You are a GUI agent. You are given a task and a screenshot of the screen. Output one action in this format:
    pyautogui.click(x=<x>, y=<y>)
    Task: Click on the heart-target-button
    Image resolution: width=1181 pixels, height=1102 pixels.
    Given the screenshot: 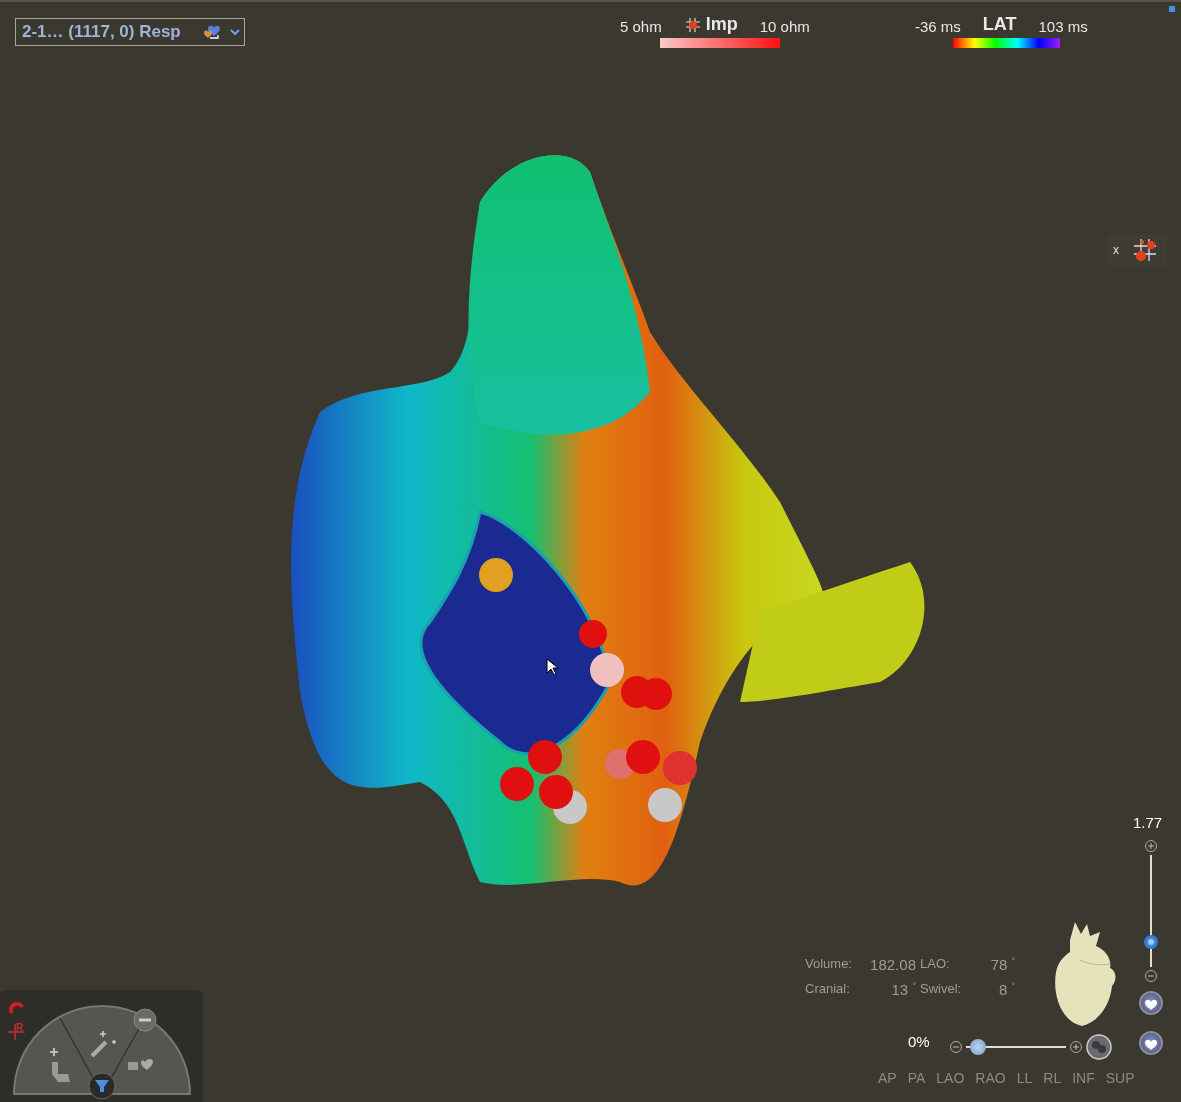 What is the action you would take?
    pyautogui.click(x=1151, y=1043)
    